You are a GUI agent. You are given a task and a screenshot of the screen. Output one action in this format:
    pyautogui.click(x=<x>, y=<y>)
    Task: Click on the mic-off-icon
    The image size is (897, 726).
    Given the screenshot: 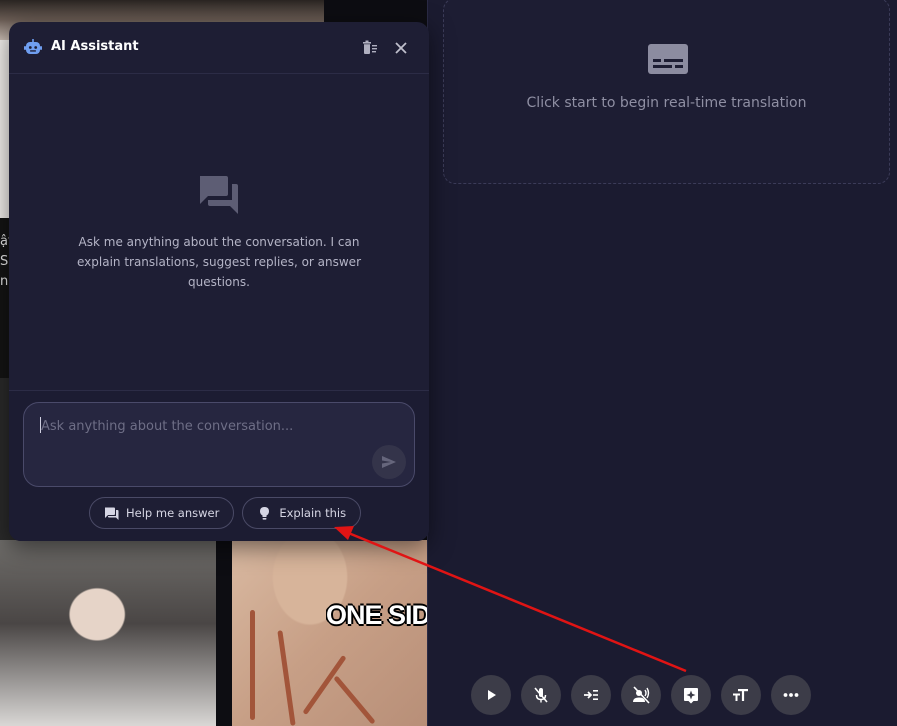 What is the action you would take?
    pyautogui.click(x=541, y=695)
    